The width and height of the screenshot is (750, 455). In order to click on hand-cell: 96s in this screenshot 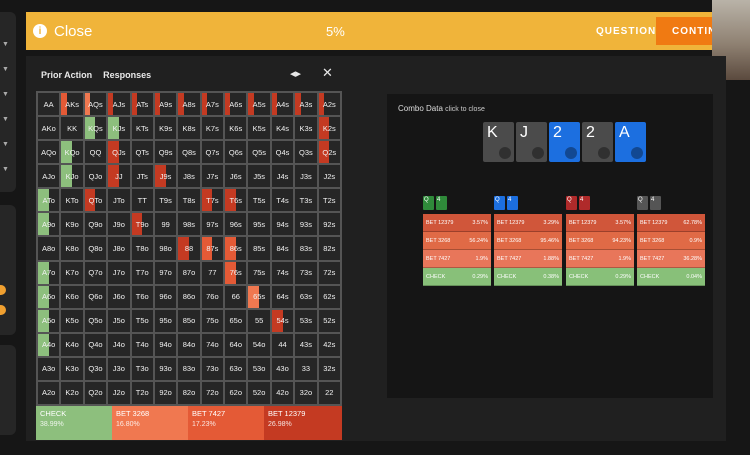, I will do `click(236, 224)`.